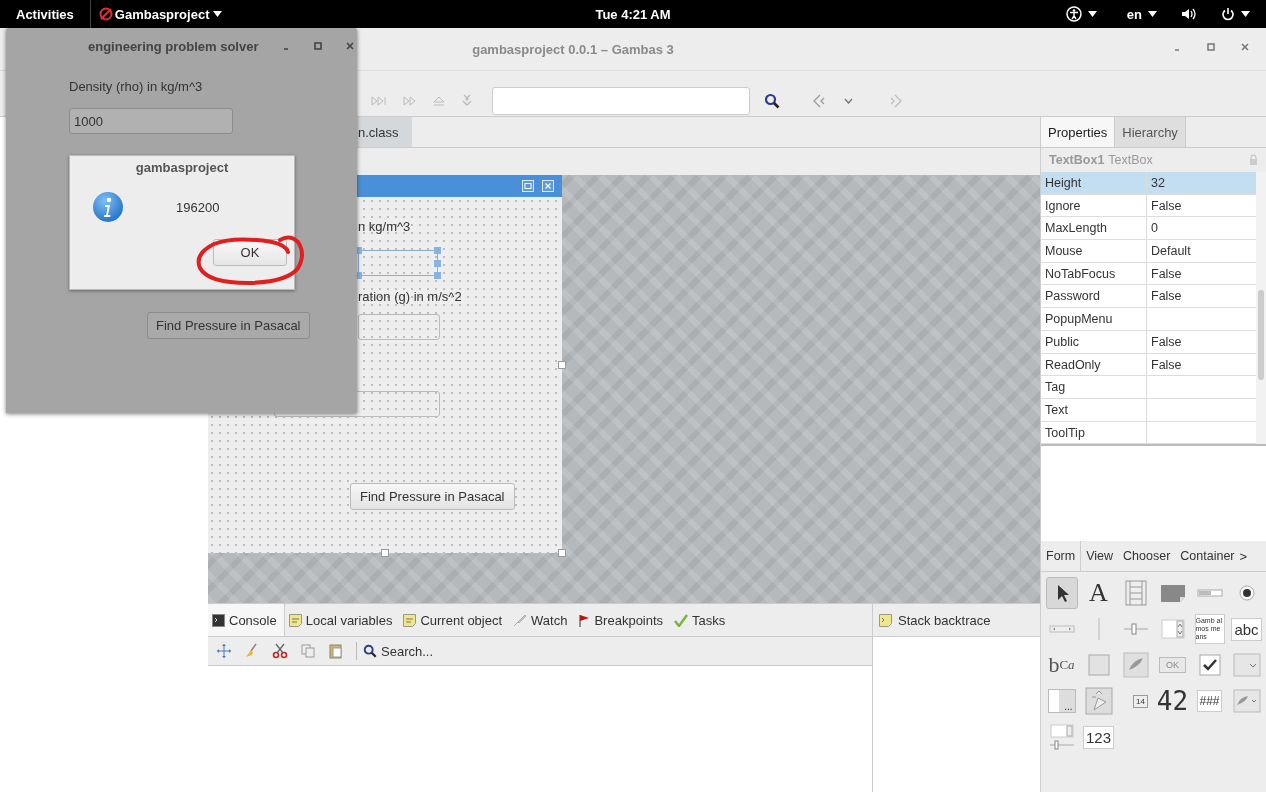  Describe the element at coordinates (584, 620) in the screenshot. I see `flag-icon` at that location.